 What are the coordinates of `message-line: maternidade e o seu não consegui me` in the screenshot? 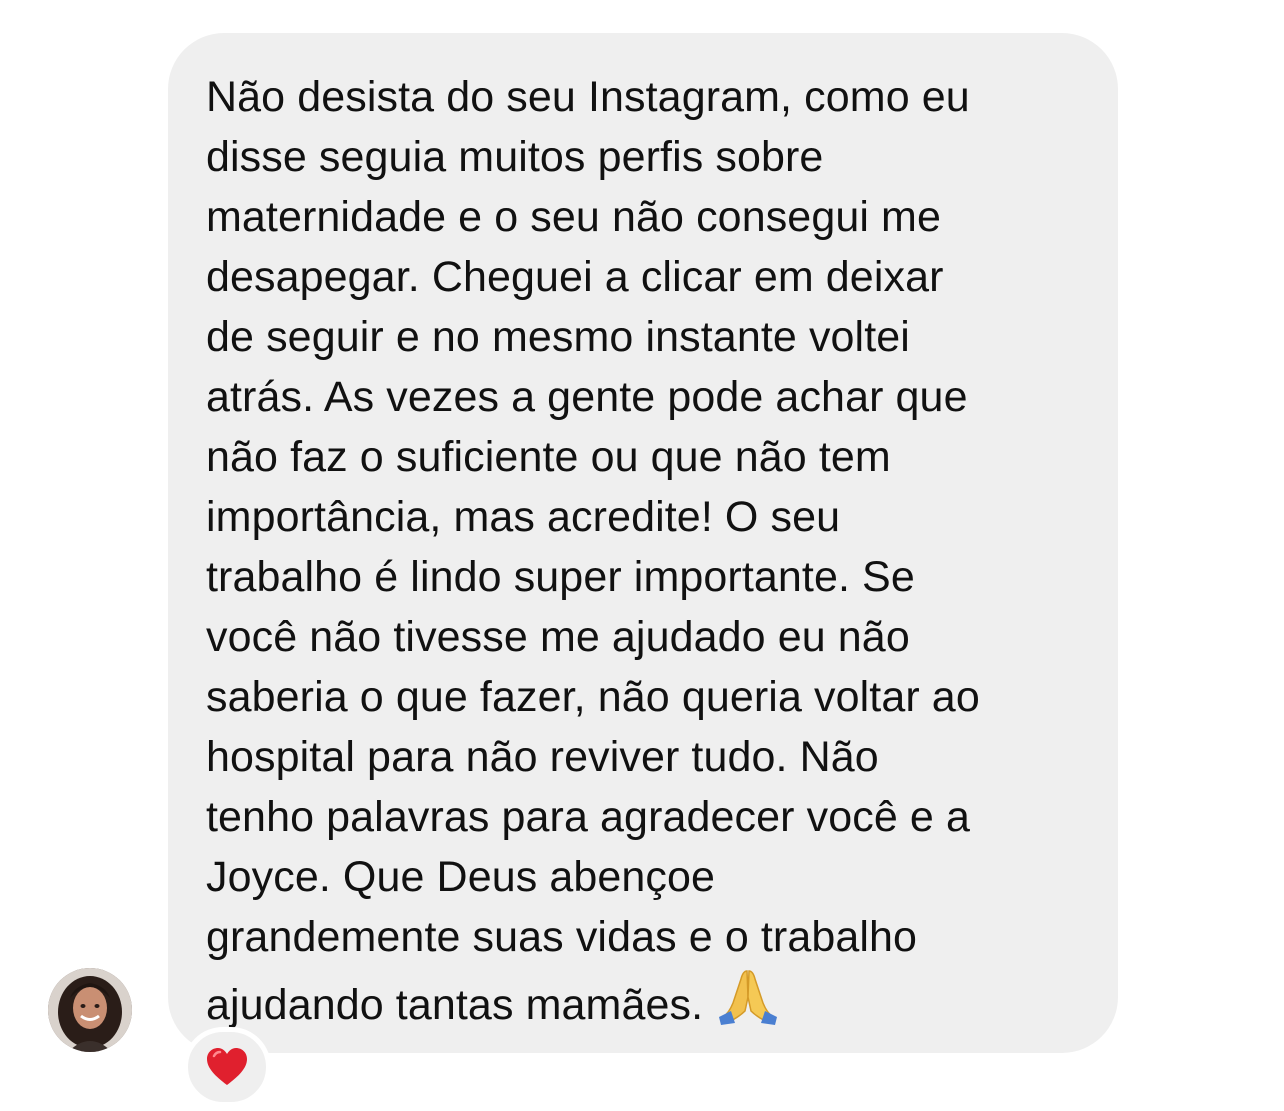 It's located at (573, 217).